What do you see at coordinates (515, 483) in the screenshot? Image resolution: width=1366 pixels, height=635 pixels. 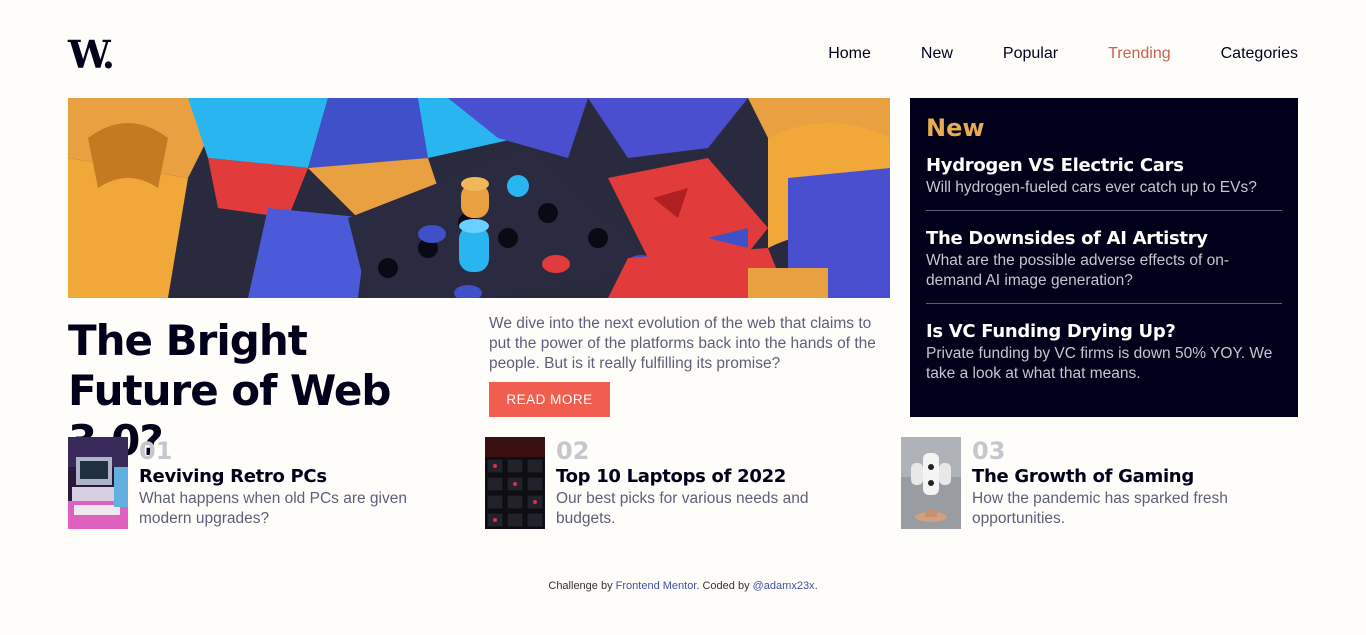 I see `laptop-keyboard-thumbnail` at bounding box center [515, 483].